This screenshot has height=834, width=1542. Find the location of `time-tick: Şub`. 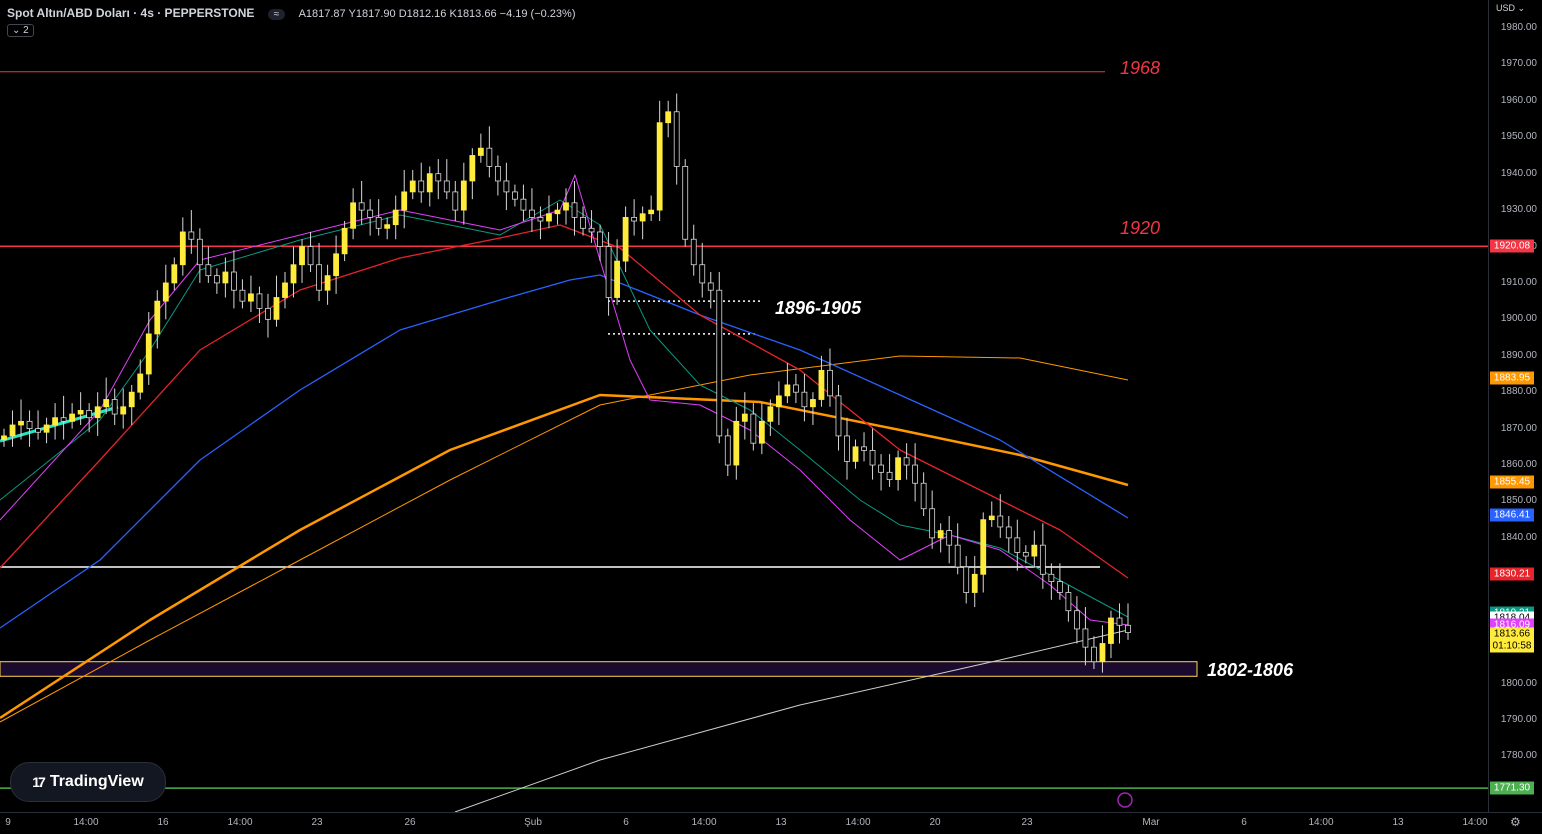

time-tick: Şub is located at coordinates (533, 822).